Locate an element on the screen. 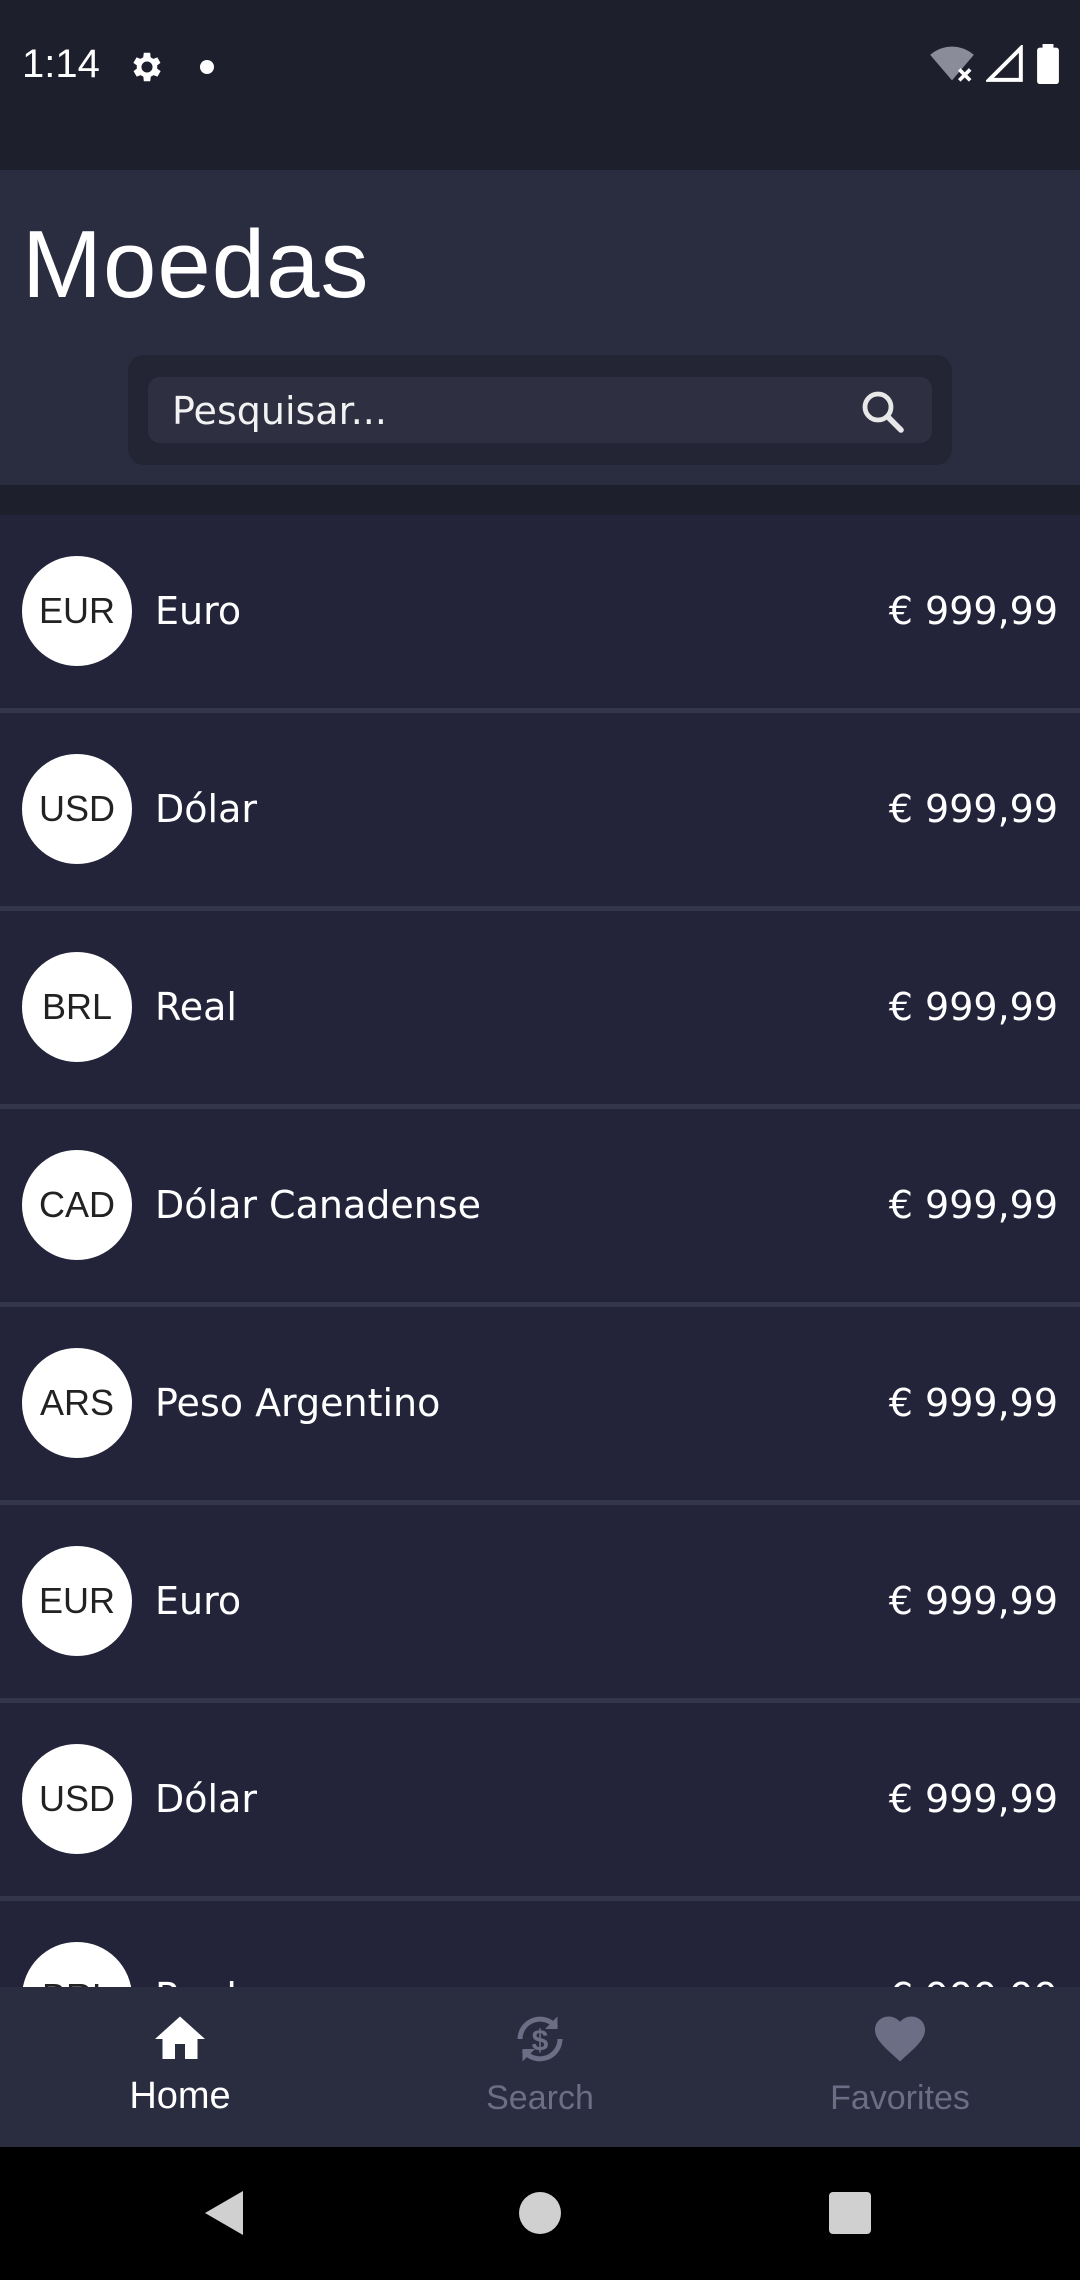  system-navigation-bar is located at coordinates (540, 2213).